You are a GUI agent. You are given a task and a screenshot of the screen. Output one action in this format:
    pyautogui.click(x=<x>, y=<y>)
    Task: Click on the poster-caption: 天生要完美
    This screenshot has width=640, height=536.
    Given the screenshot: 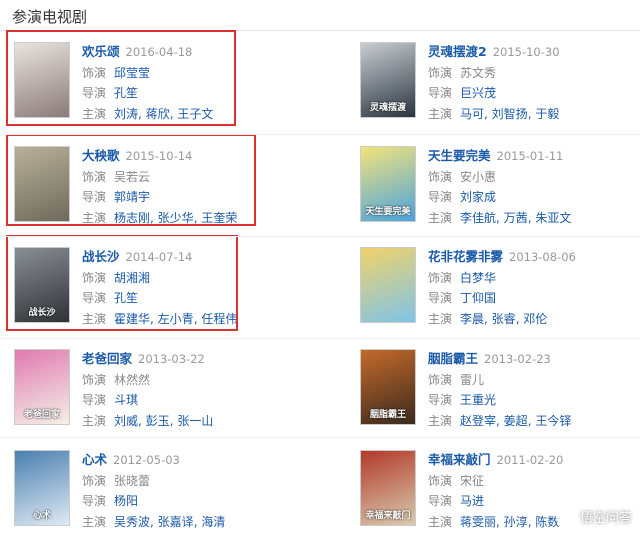 What is the action you would take?
    pyautogui.click(x=388, y=212)
    